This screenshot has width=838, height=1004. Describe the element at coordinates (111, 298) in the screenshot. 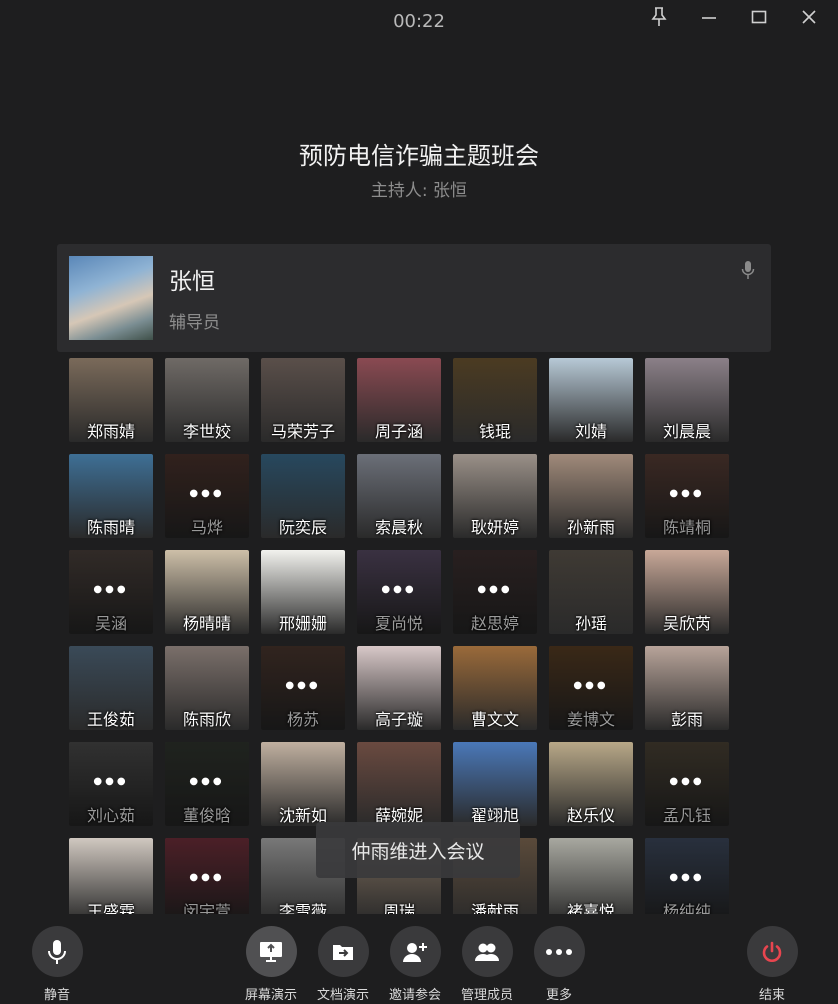

I see `host-avatar` at that location.